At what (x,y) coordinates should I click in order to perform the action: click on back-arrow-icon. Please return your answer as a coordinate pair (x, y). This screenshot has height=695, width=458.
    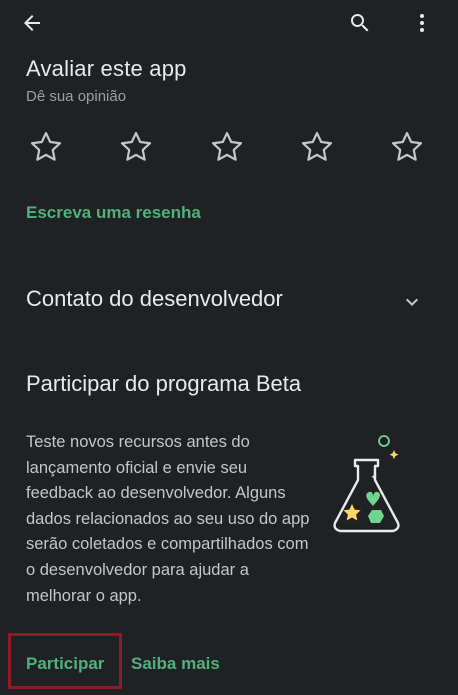
    Looking at the image, I should click on (32, 23).